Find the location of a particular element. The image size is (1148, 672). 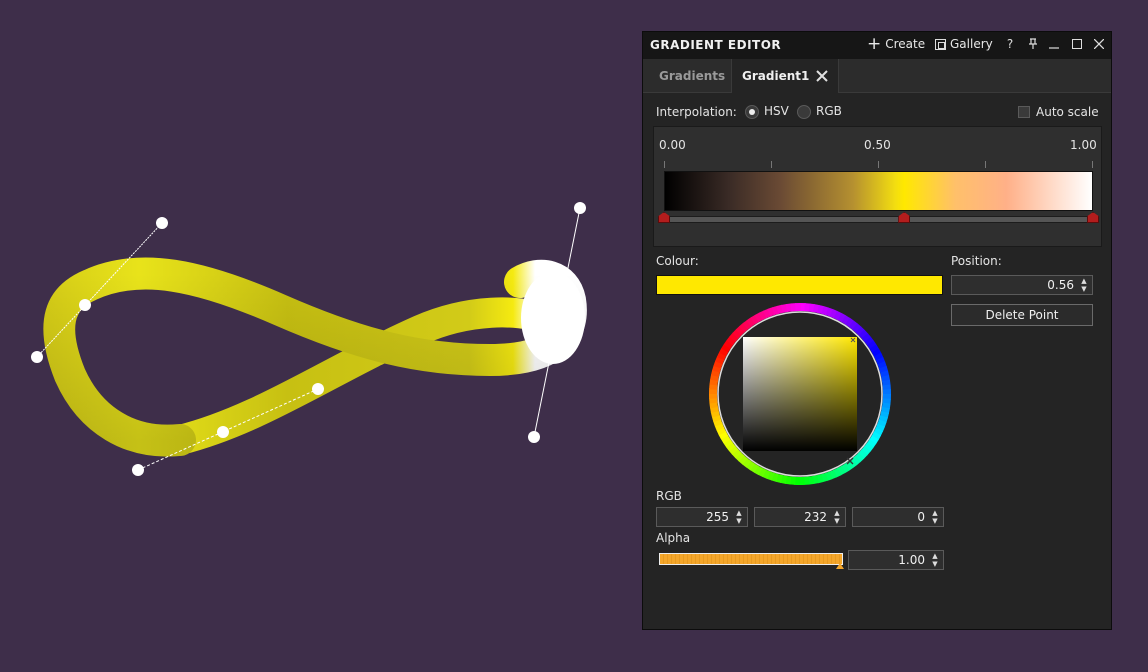

tab-gradient1: Gradient1 is located at coordinates (785, 76).